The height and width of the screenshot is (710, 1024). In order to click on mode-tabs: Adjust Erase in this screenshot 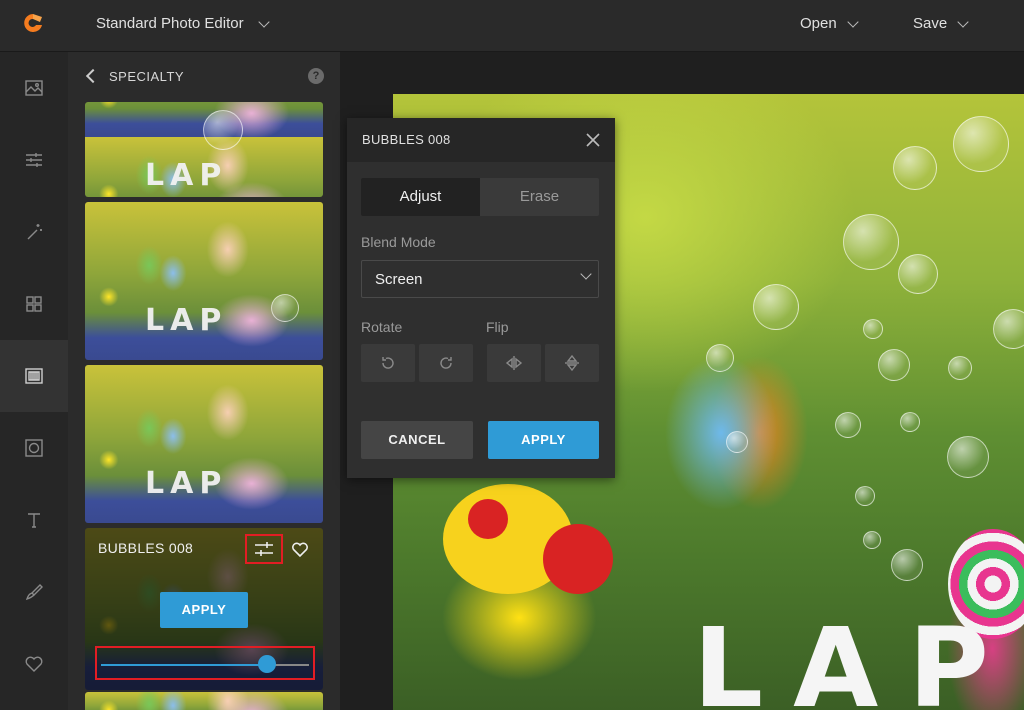, I will do `click(480, 197)`.